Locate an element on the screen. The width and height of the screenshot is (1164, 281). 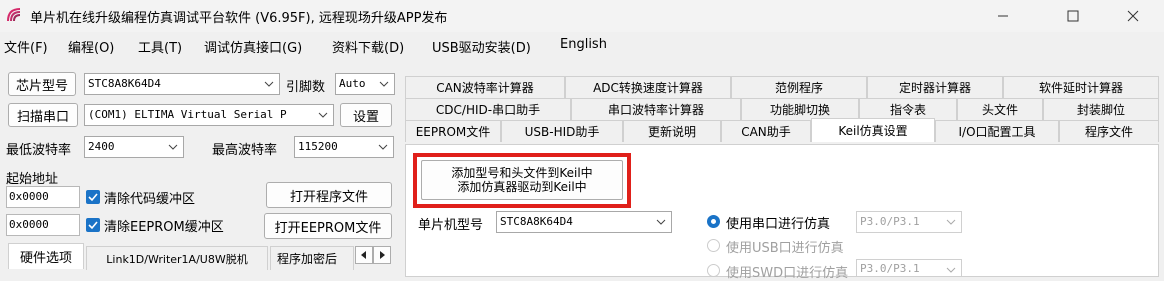
tab-scroll-left is located at coordinates (364, 255).